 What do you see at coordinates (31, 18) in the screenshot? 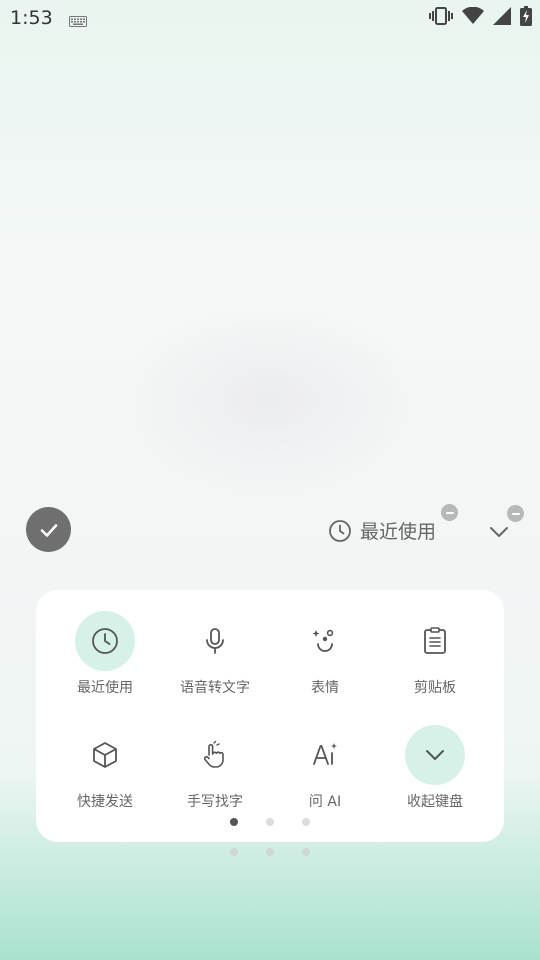
I see `status-time: 1:53` at bounding box center [31, 18].